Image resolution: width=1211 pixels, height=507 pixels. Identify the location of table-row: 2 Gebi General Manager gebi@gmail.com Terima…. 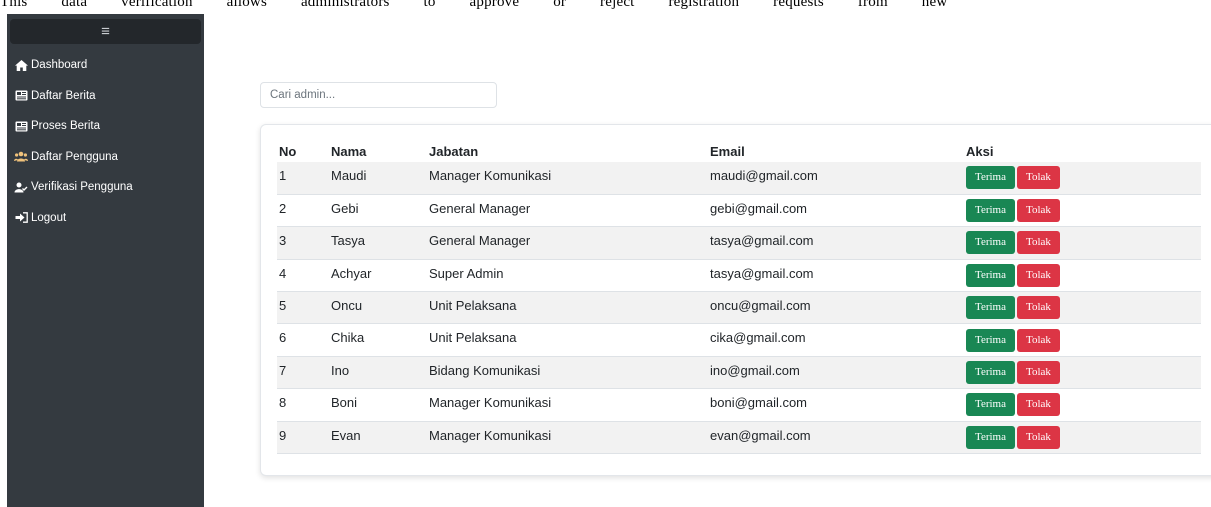
(739, 211).